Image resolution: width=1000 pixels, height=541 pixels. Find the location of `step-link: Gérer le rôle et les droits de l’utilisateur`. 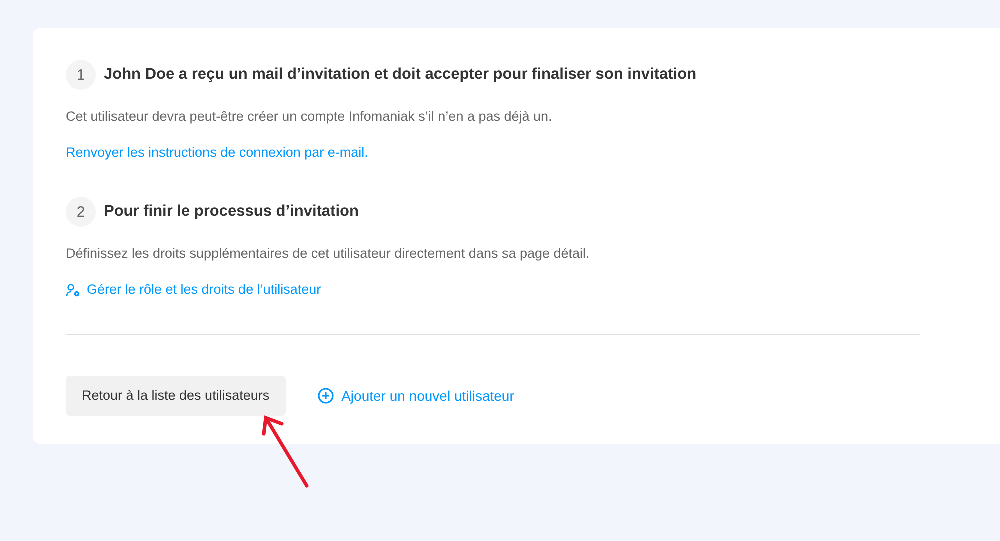

step-link: Gérer le rôle et les droits de l’utilisateur is located at coordinates (194, 290).